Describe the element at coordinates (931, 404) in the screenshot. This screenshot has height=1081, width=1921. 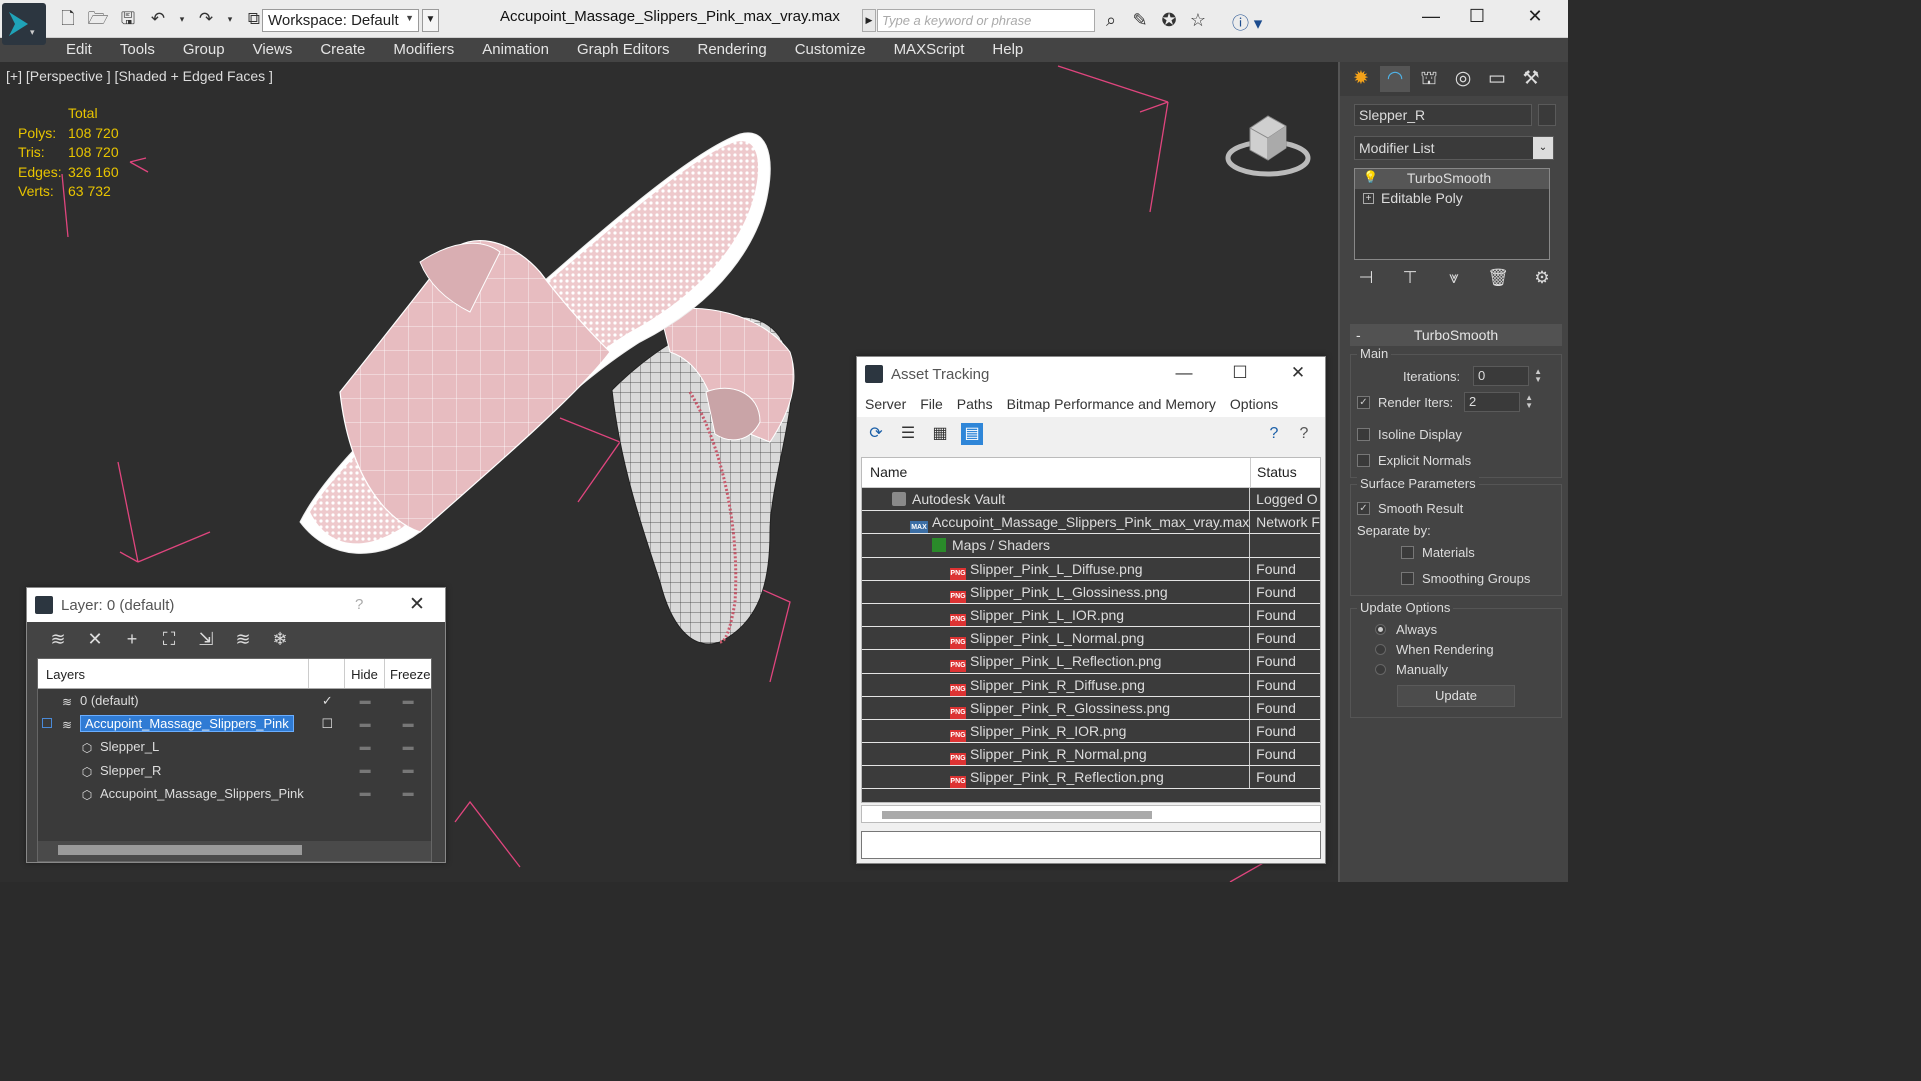
I see `menu-file: File` at that location.